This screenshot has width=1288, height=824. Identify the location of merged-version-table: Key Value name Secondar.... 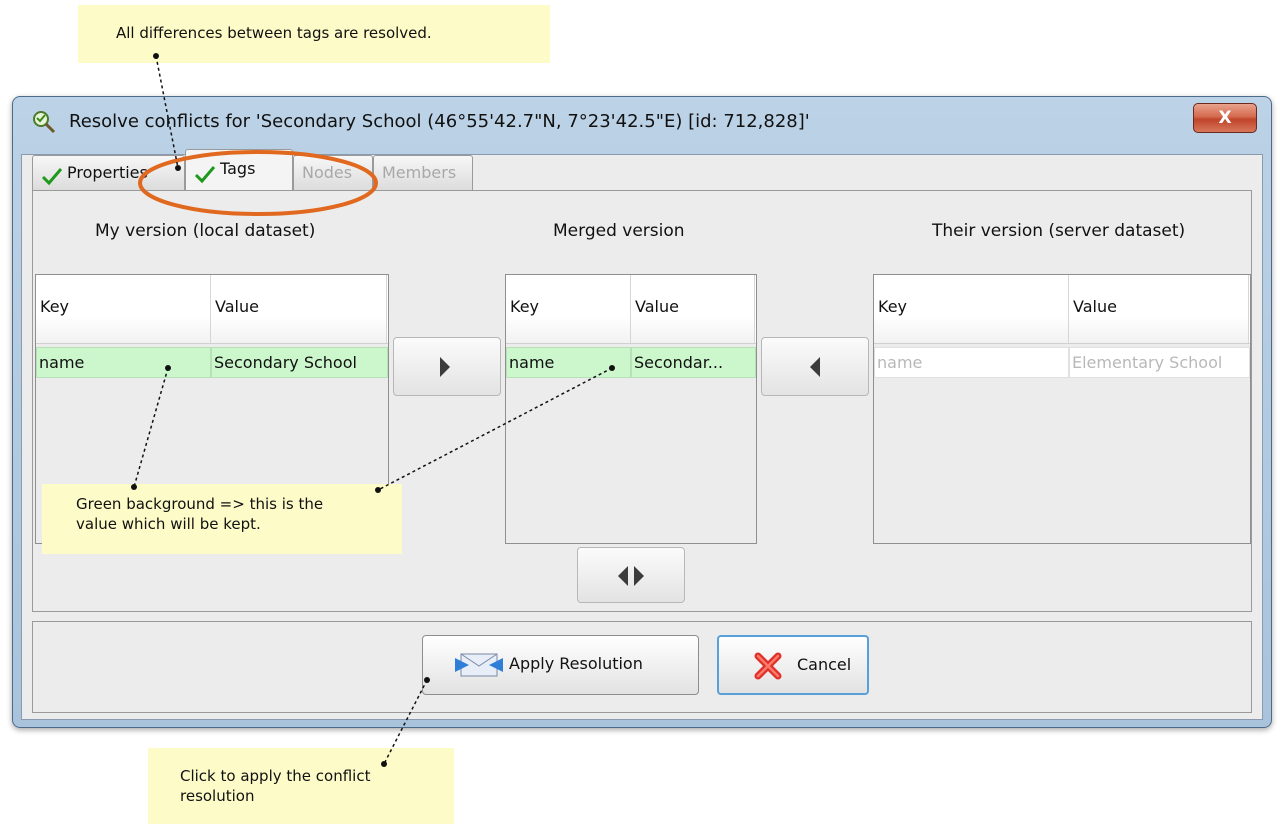
(631, 409).